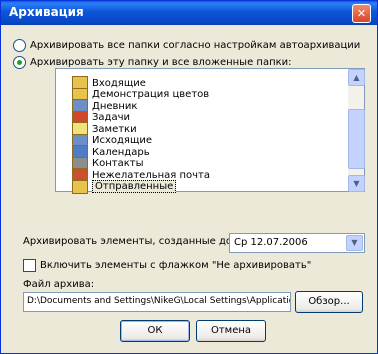 Image resolution: width=378 pixels, height=354 pixels. Describe the element at coordinates (80, 186) in the screenshot. I see `sent-icon` at that location.